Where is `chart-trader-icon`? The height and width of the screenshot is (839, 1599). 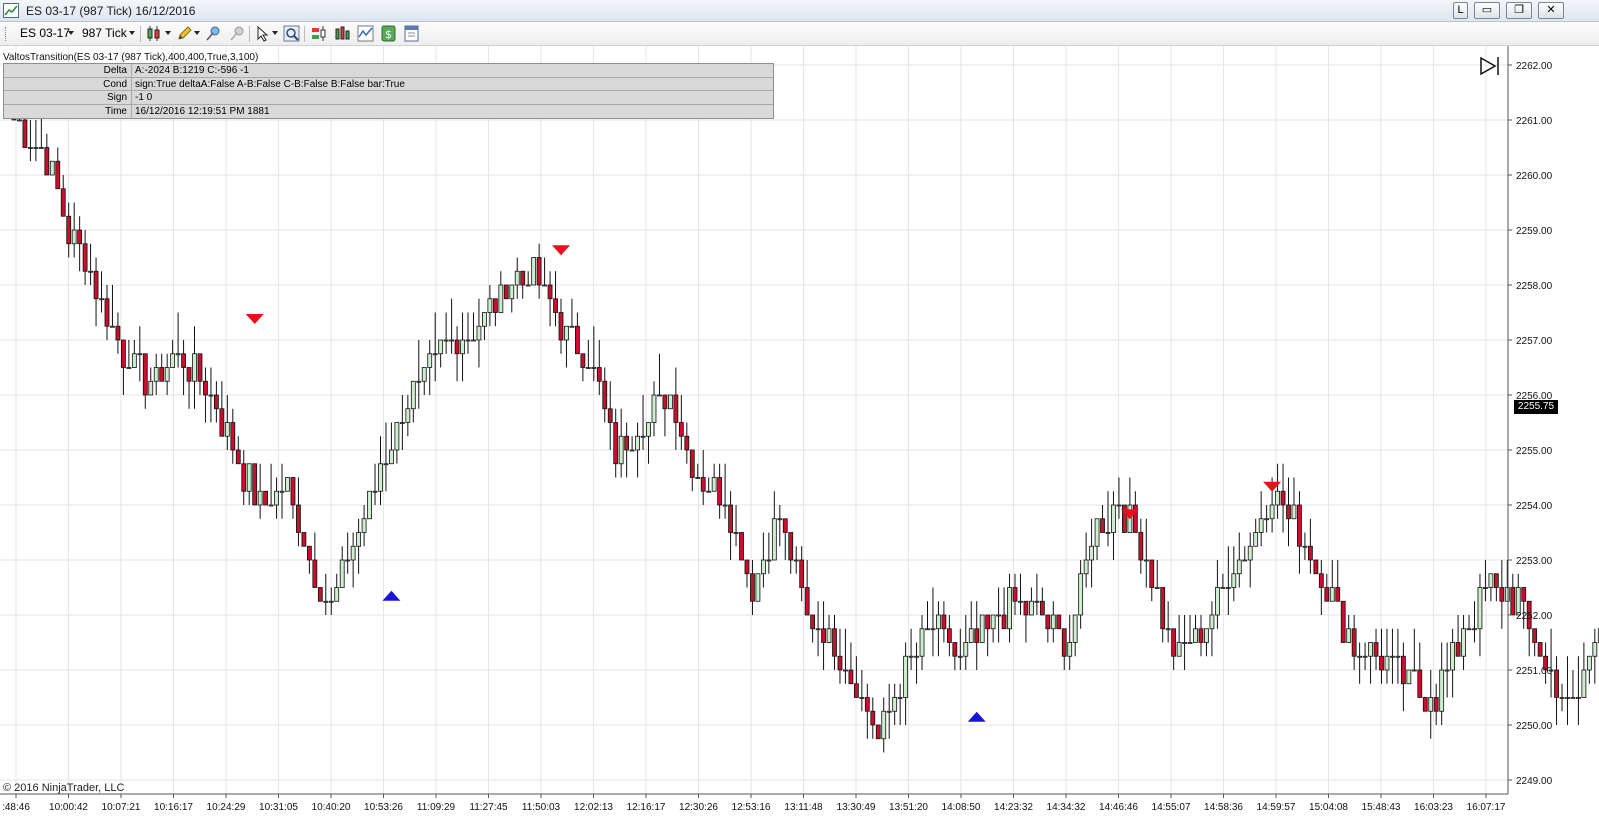
chart-trader-icon is located at coordinates (319, 33).